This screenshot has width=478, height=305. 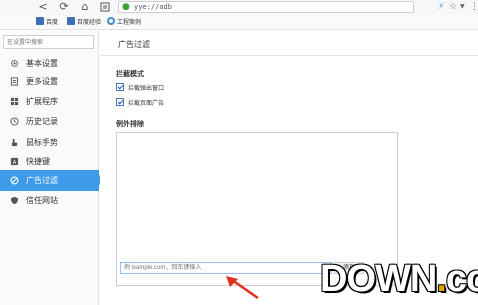 I want to click on back-button: <, so click(x=43, y=7).